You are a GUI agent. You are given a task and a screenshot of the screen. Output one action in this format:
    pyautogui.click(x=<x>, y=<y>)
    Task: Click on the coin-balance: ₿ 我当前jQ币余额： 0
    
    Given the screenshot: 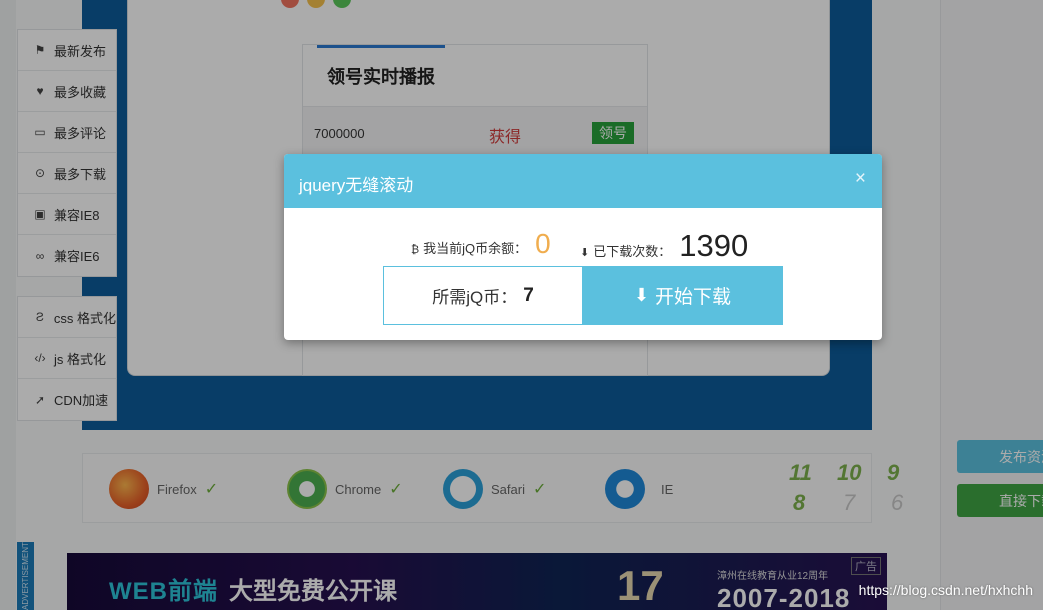 What is the action you would take?
    pyautogui.click(x=481, y=244)
    